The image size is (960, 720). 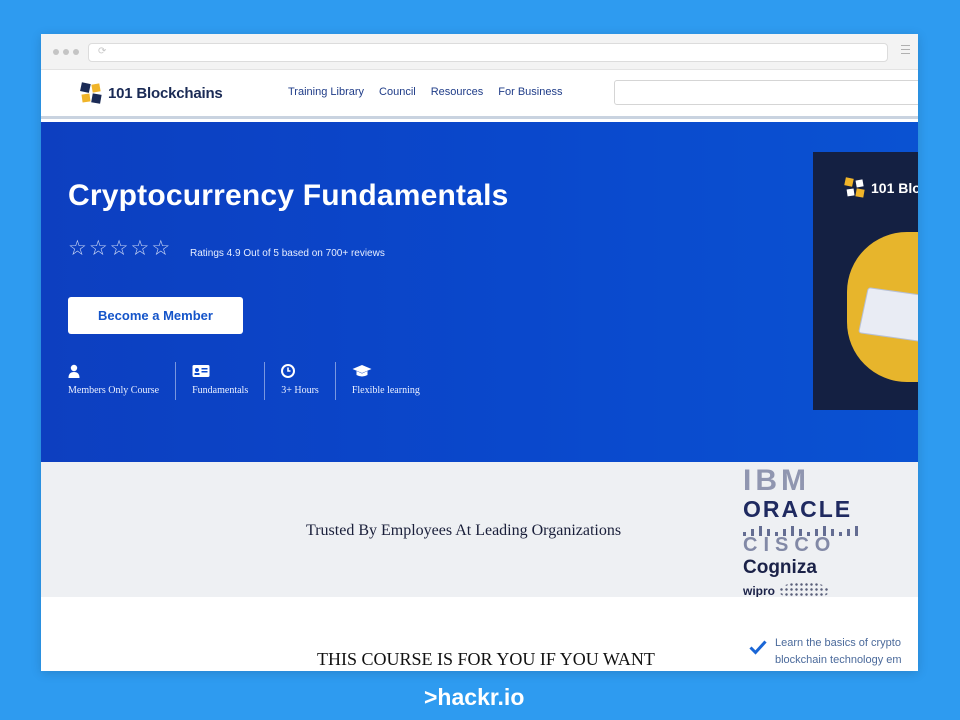 What do you see at coordinates (865, 281) in the screenshot?
I see `course-promo-card: 101 Bloc` at bounding box center [865, 281].